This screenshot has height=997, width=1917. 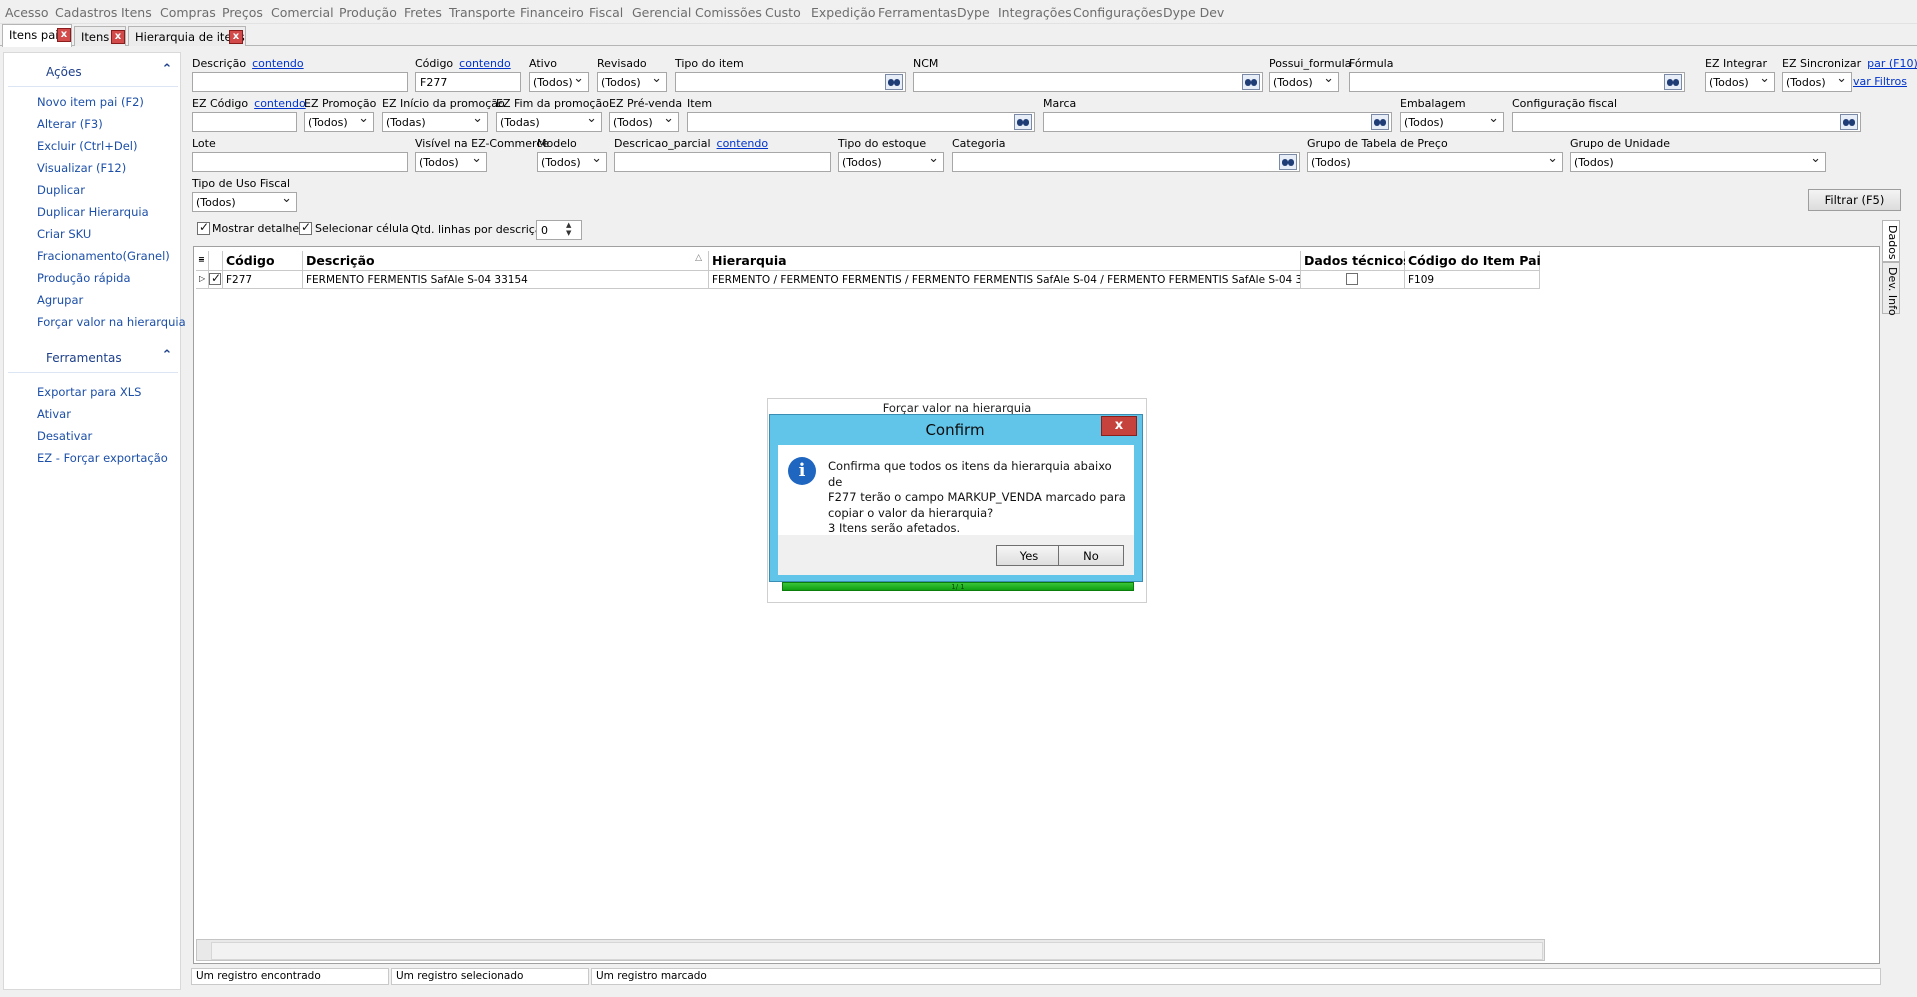 I want to click on config-fiscal-input, so click(x=1686, y=122).